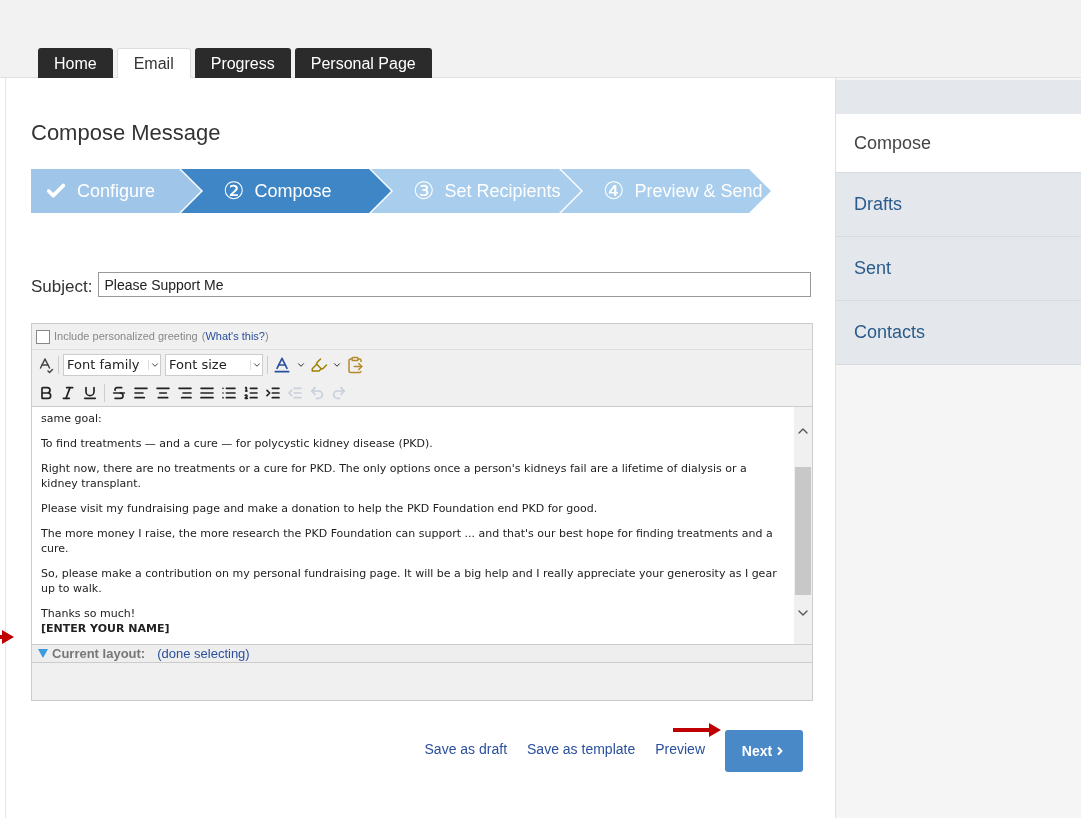 This screenshot has height=818, width=1081. I want to click on align-center-icon, so click(163, 393).